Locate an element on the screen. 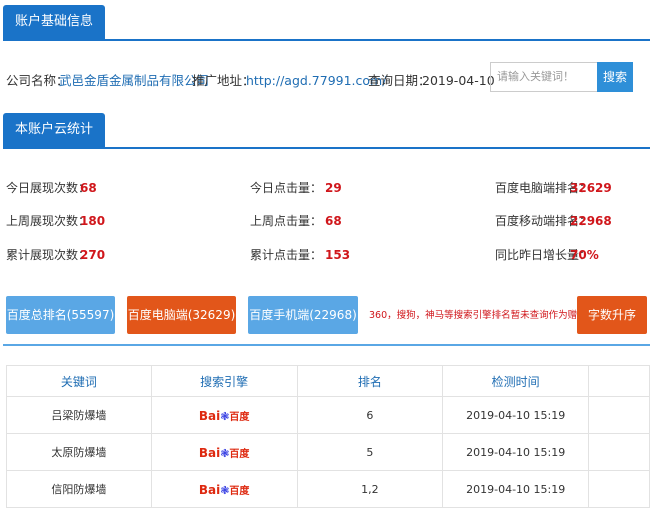  search-button: 搜索 is located at coordinates (615, 77).